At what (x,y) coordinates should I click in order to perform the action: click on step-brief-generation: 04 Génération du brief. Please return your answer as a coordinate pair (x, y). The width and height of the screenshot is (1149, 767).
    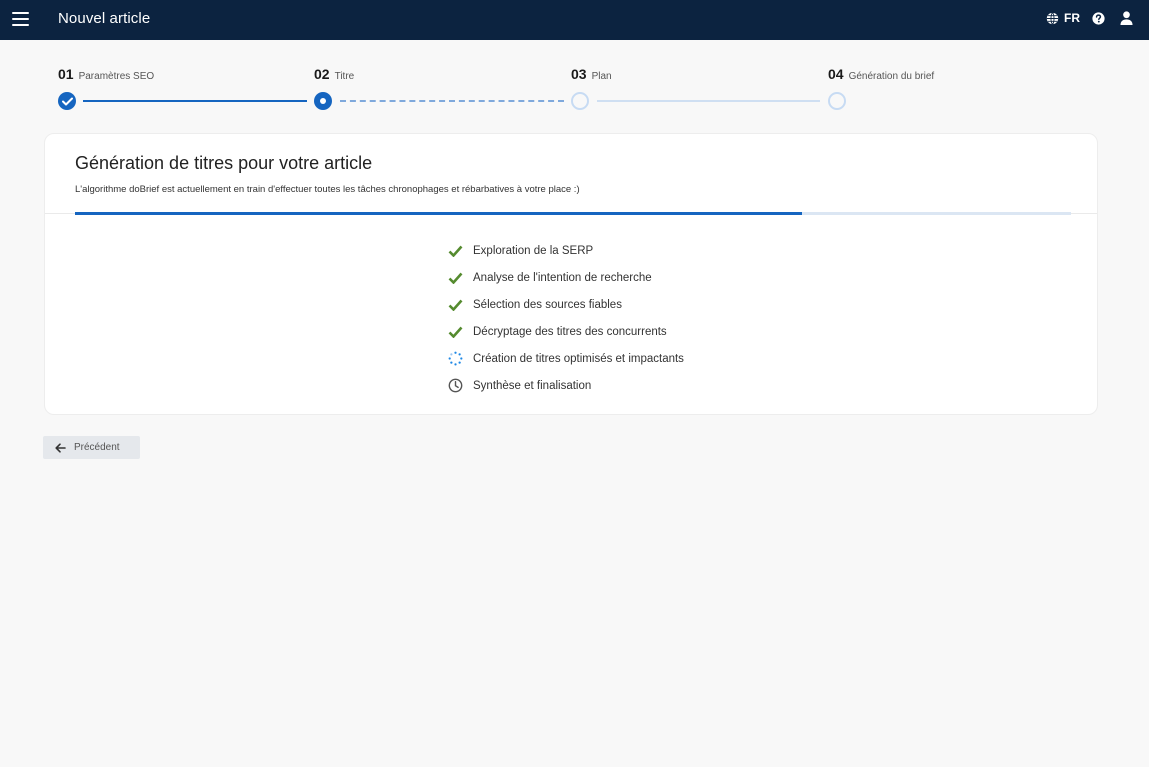
    Looking at the image, I should click on (881, 74).